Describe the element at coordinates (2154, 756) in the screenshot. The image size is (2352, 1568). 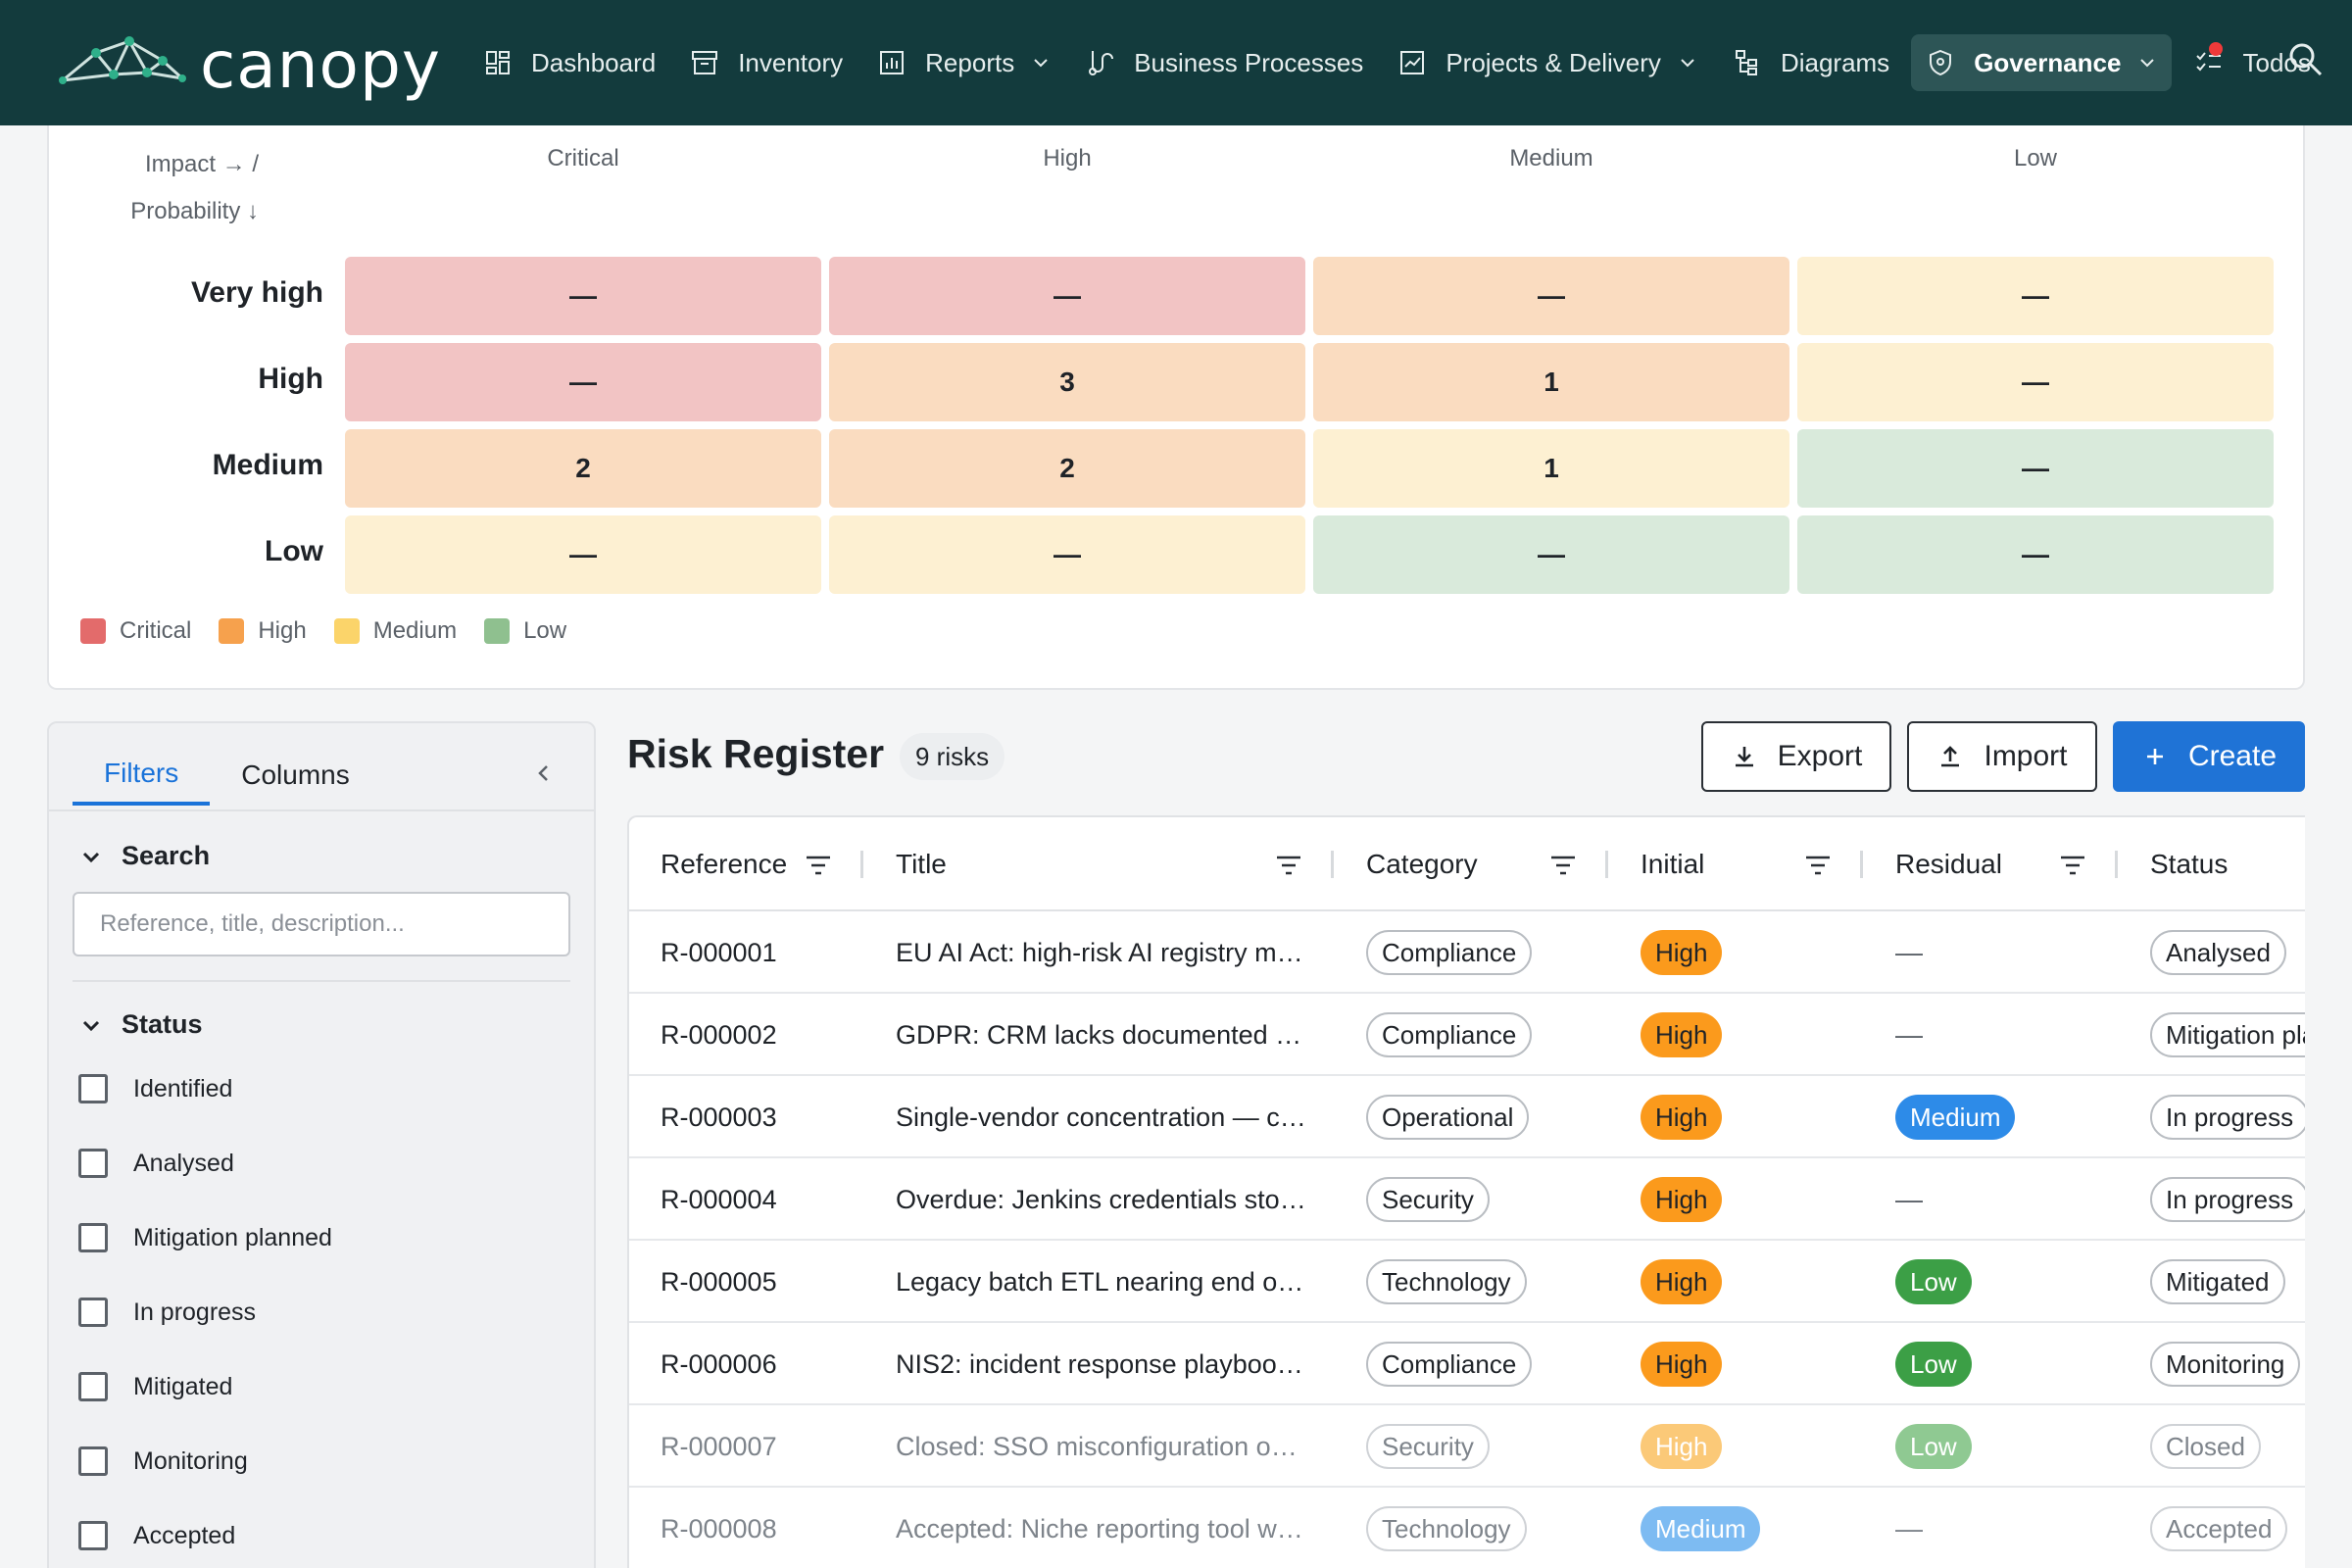
I see `plus-icon` at that location.